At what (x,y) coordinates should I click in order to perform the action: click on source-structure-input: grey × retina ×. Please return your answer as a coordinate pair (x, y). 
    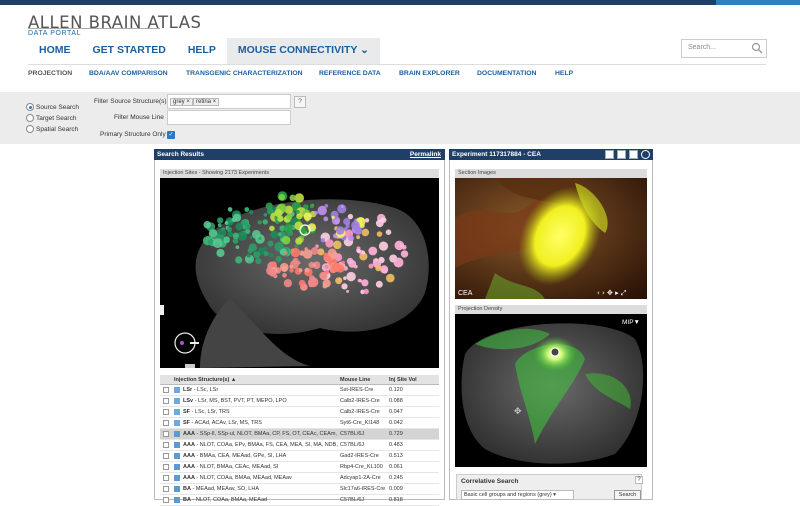
    Looking at the image, I should click on (229, 101).